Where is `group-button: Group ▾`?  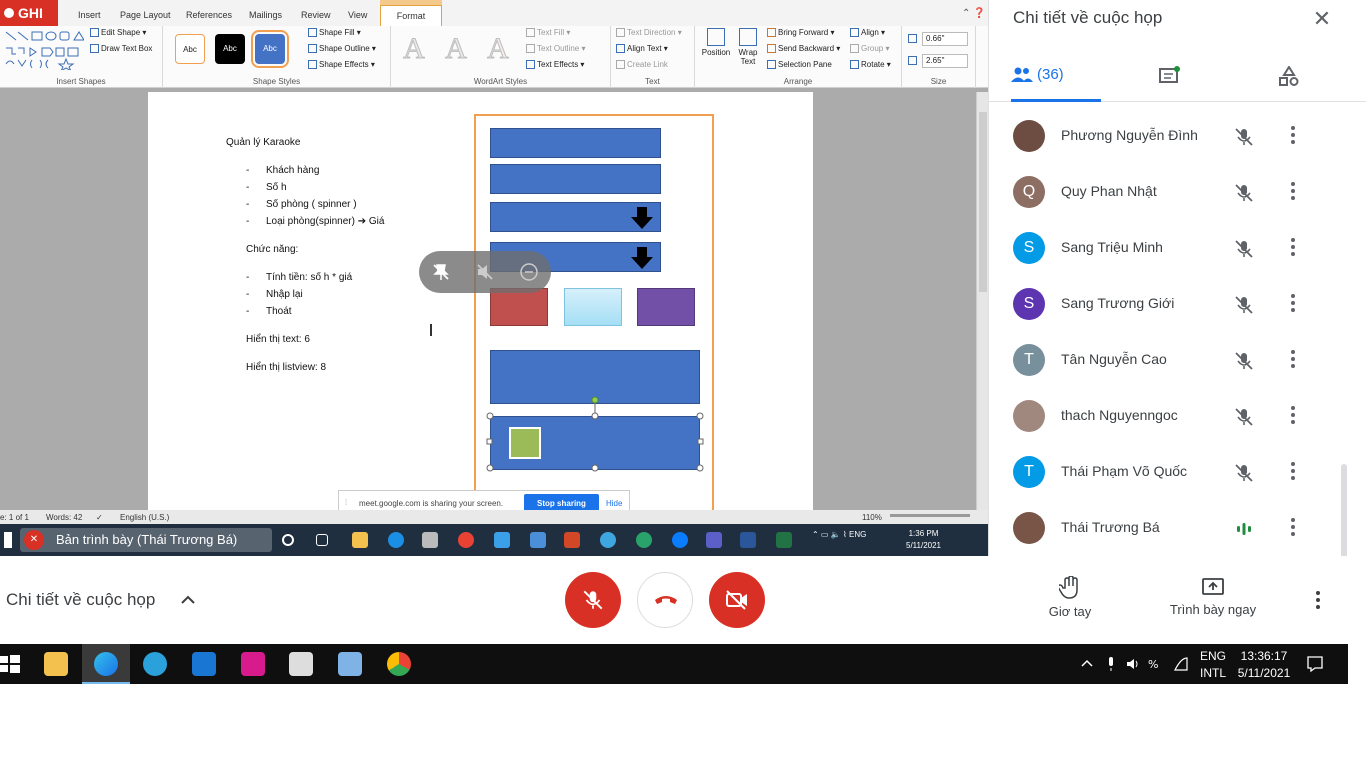
group-button: Group ▾ is located at coordinates (869, 49).